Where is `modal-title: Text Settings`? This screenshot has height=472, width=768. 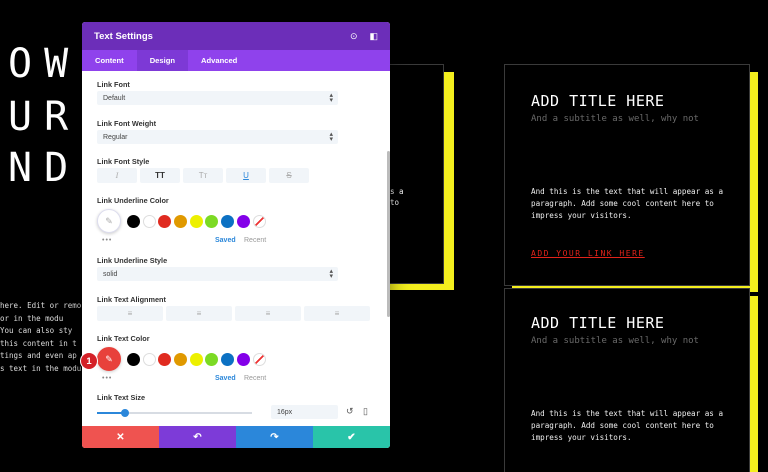 modal-title: Text Settings is located at coordinates (123, 36).